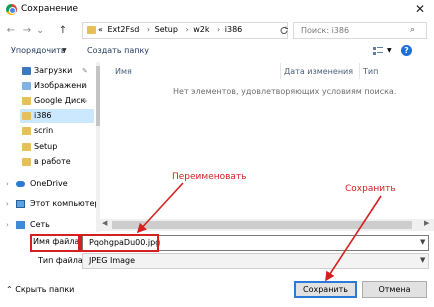  Describe the element at coordinates (378, 51) in the screenshot. I see `view-options-icon` at that location.